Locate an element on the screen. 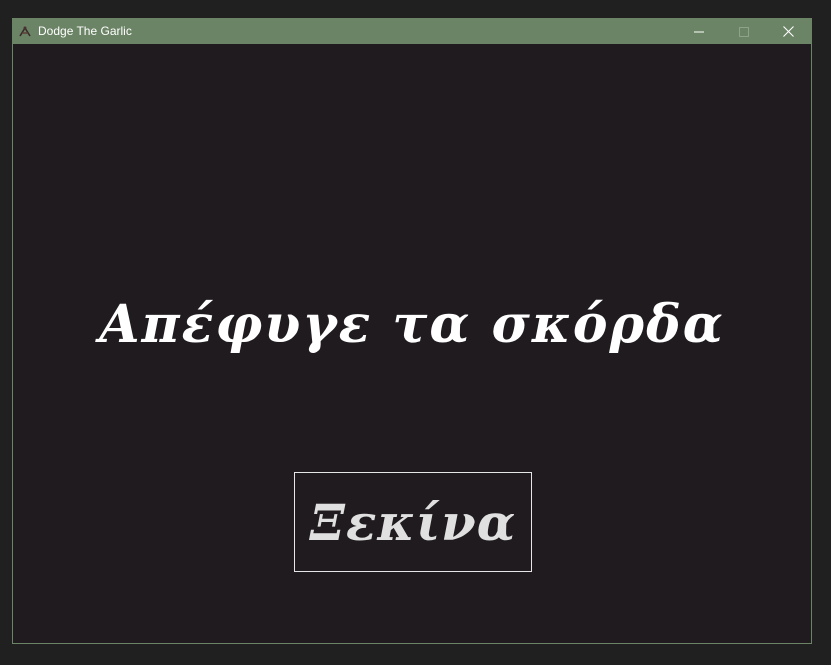 This screenshot has height=665, width=831. maximize-icon is located at coordinates (743, 31).